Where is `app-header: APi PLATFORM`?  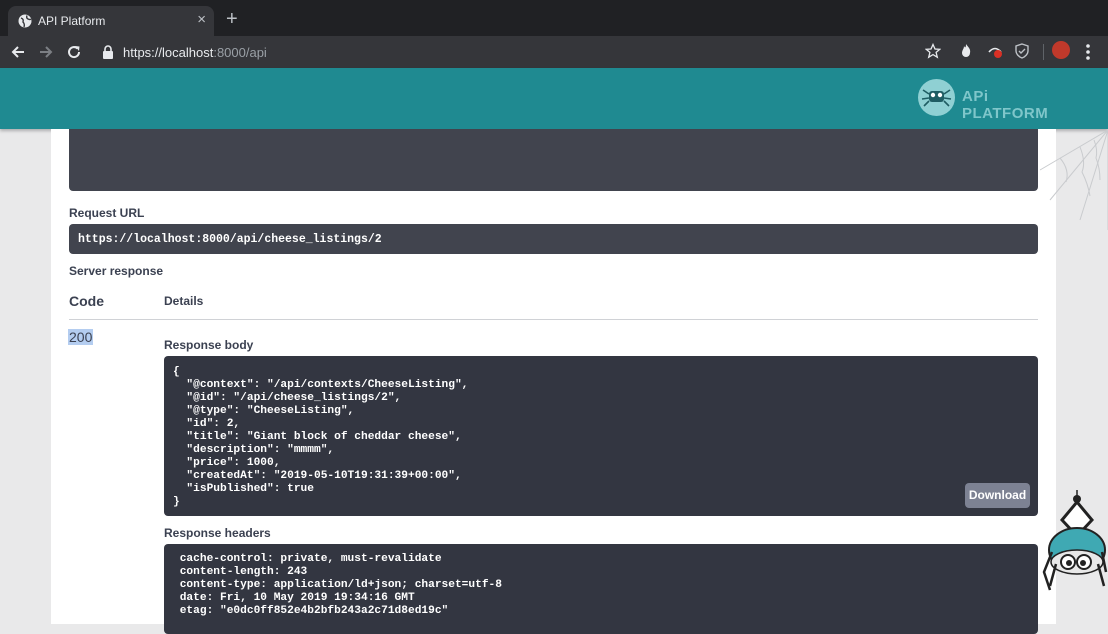 app-header: APi PLATFORM is located at coordinates (554, 98).